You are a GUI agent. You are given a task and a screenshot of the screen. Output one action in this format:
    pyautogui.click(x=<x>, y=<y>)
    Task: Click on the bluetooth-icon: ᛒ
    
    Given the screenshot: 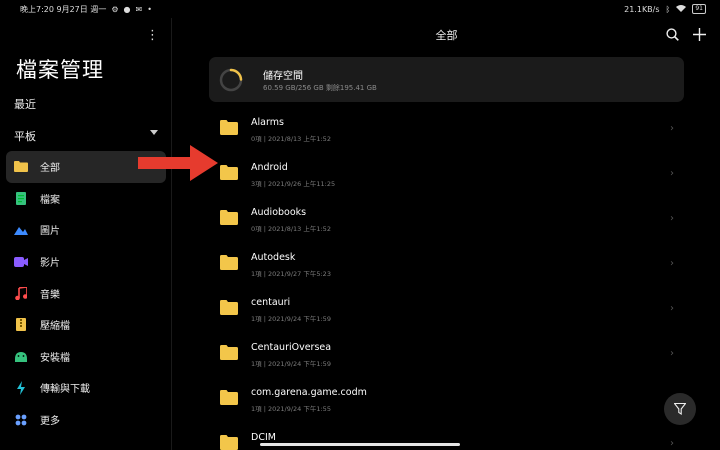 What is the action you would take?
    pyautogui.click(x=668, y=9)
    